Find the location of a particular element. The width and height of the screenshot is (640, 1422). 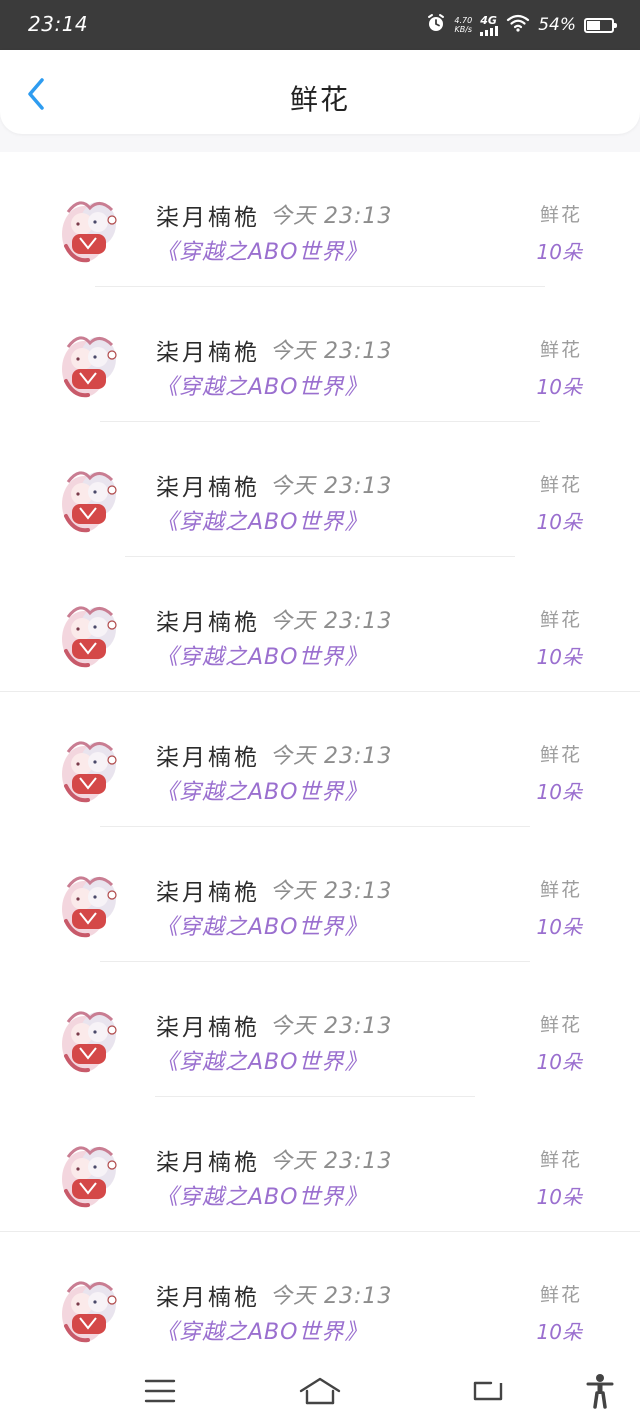

network-type: 4G is located at coordinates (488, 20).